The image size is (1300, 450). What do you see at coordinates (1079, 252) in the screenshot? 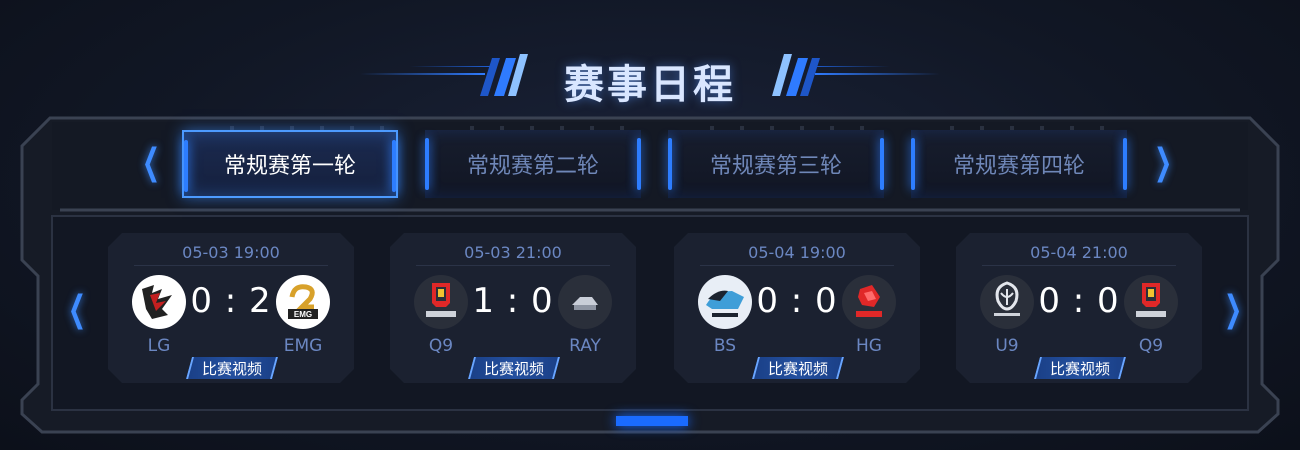
I see `match-time: 05-04 21:00` at bounding box center [1079, 252].